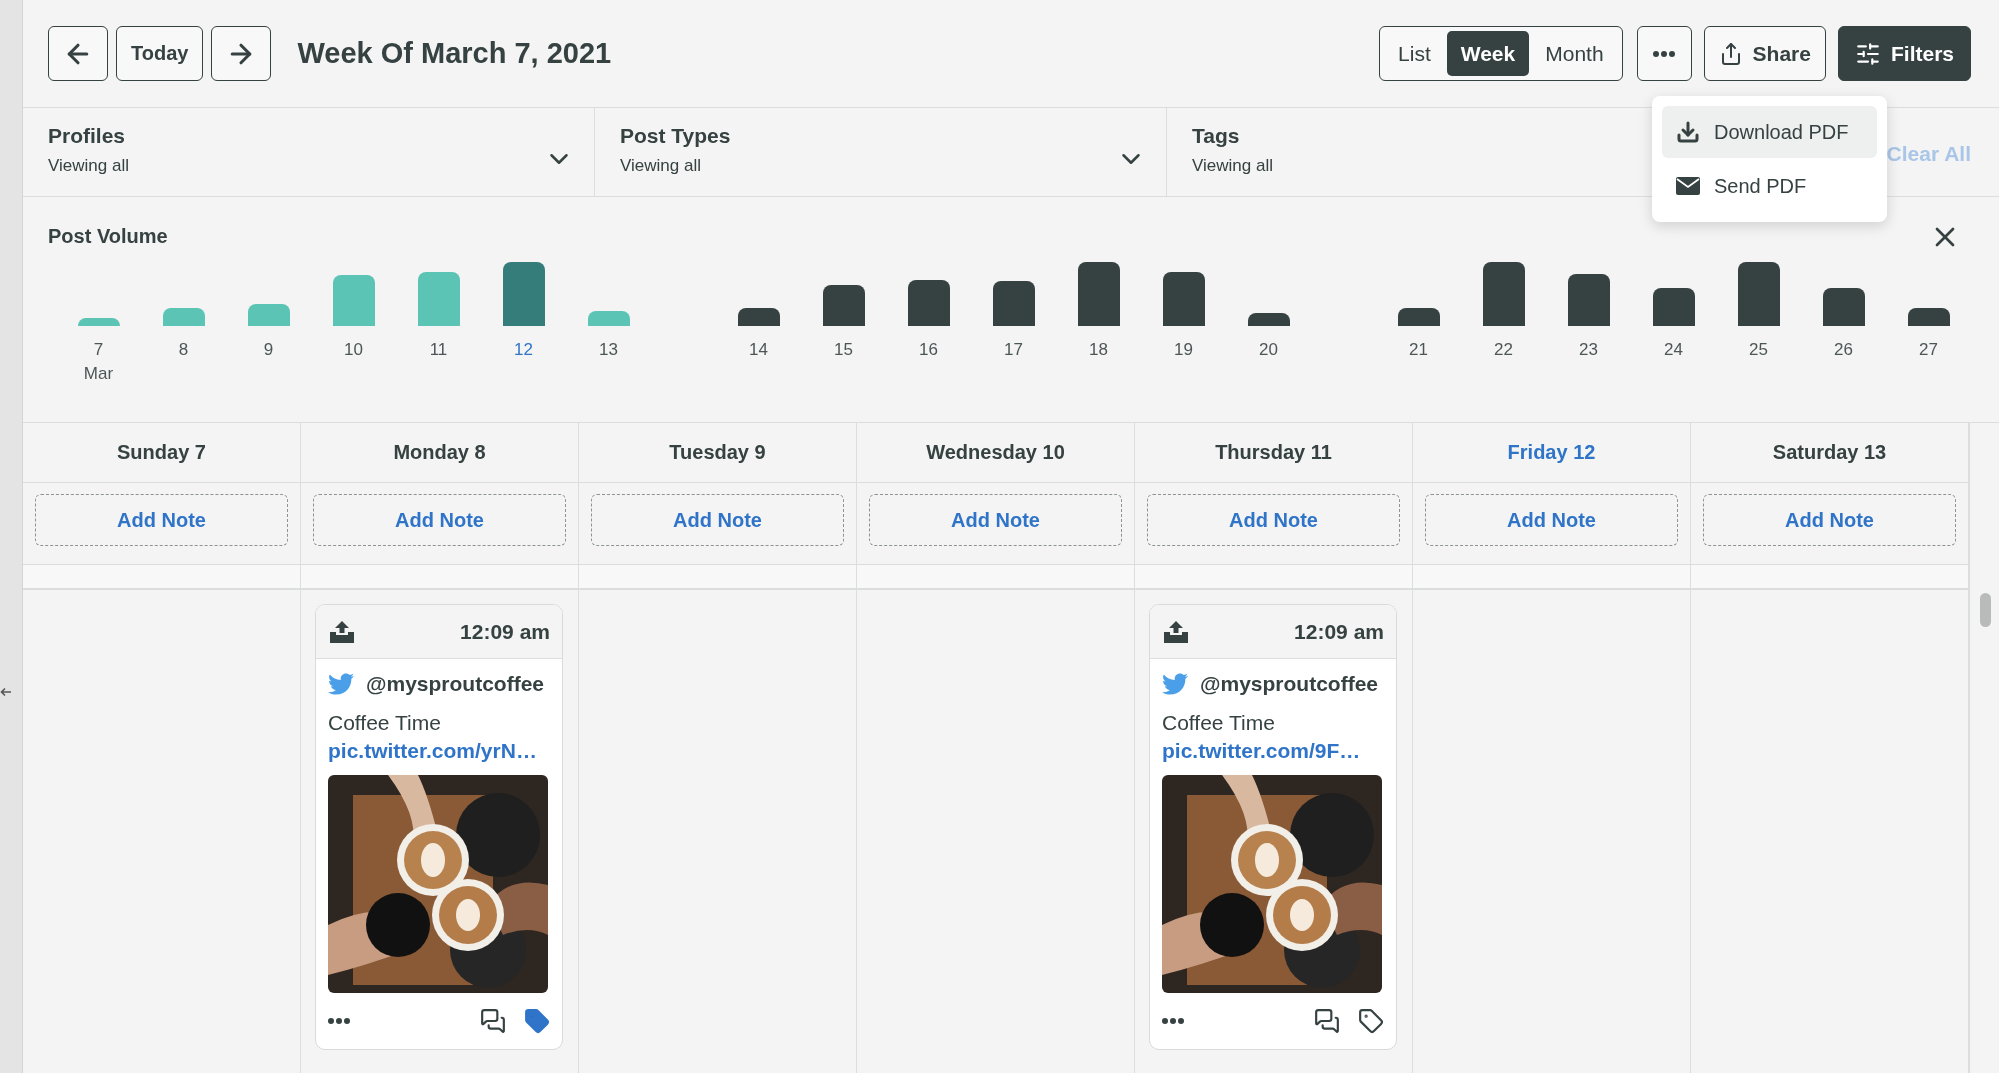 The width and height of the screenshot is (1999, 1073). I want to click on day-label: 23, so click(1588, 350).